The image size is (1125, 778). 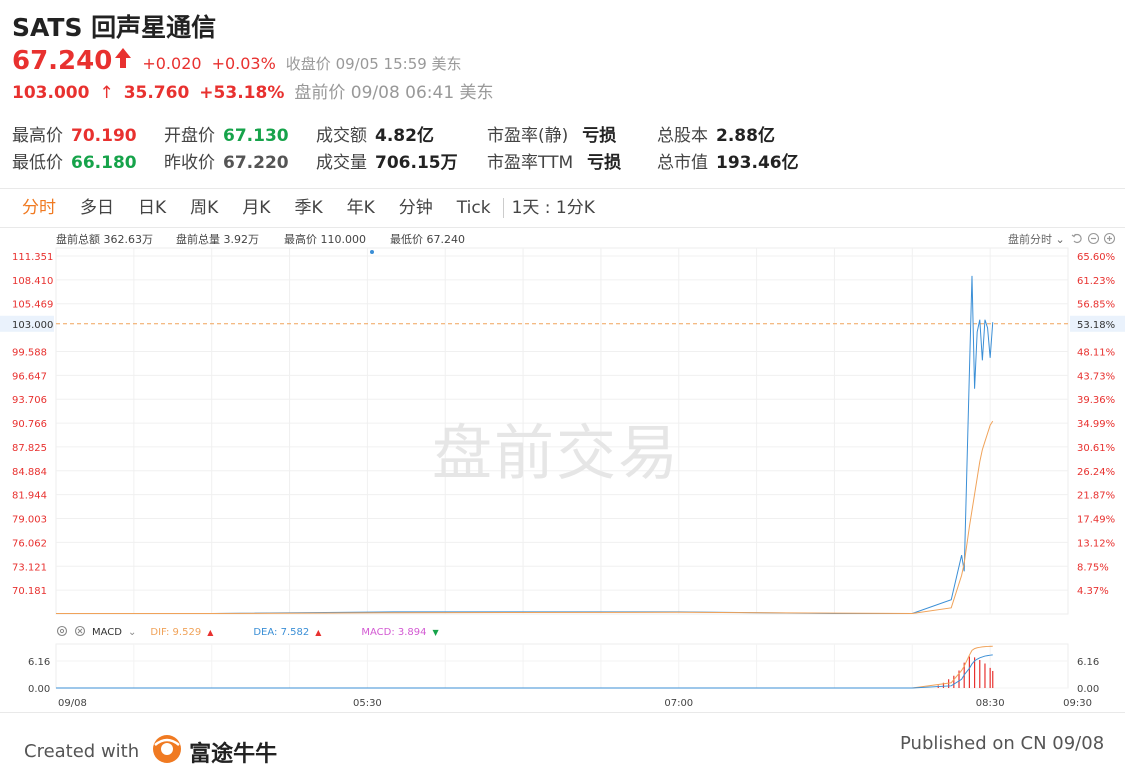 I want to click on y-tick-label-right: 21.87%, so click(x=1096, y=496).